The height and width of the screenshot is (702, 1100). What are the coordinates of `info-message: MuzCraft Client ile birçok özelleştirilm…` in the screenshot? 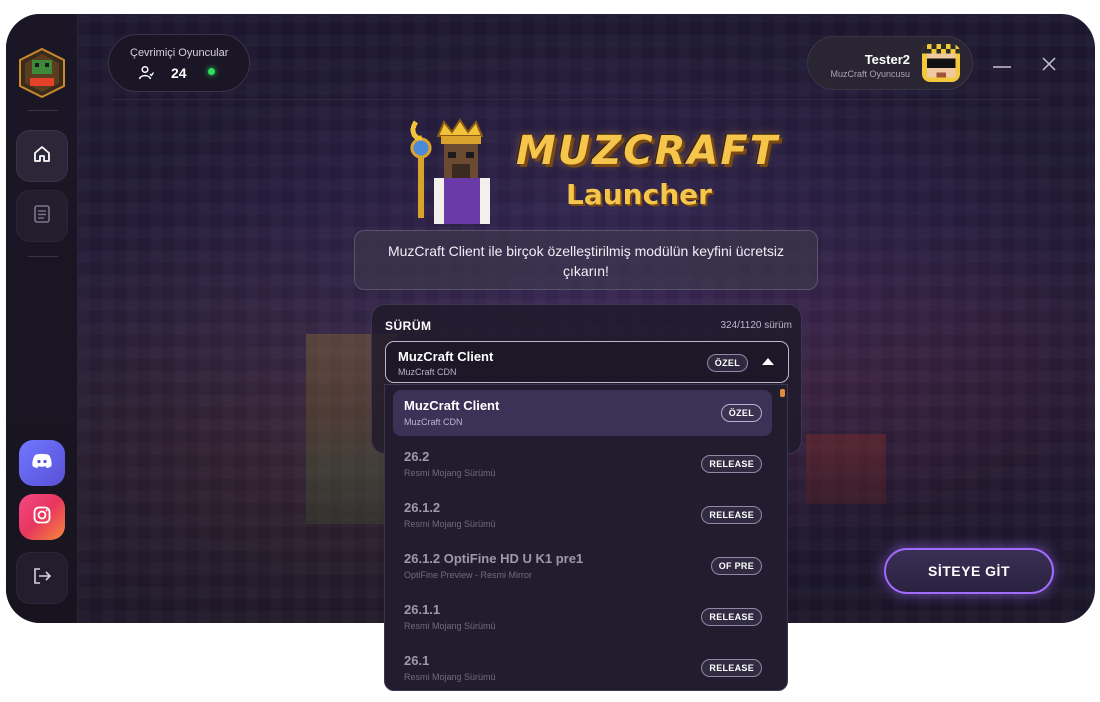 It's located at (586, 260).